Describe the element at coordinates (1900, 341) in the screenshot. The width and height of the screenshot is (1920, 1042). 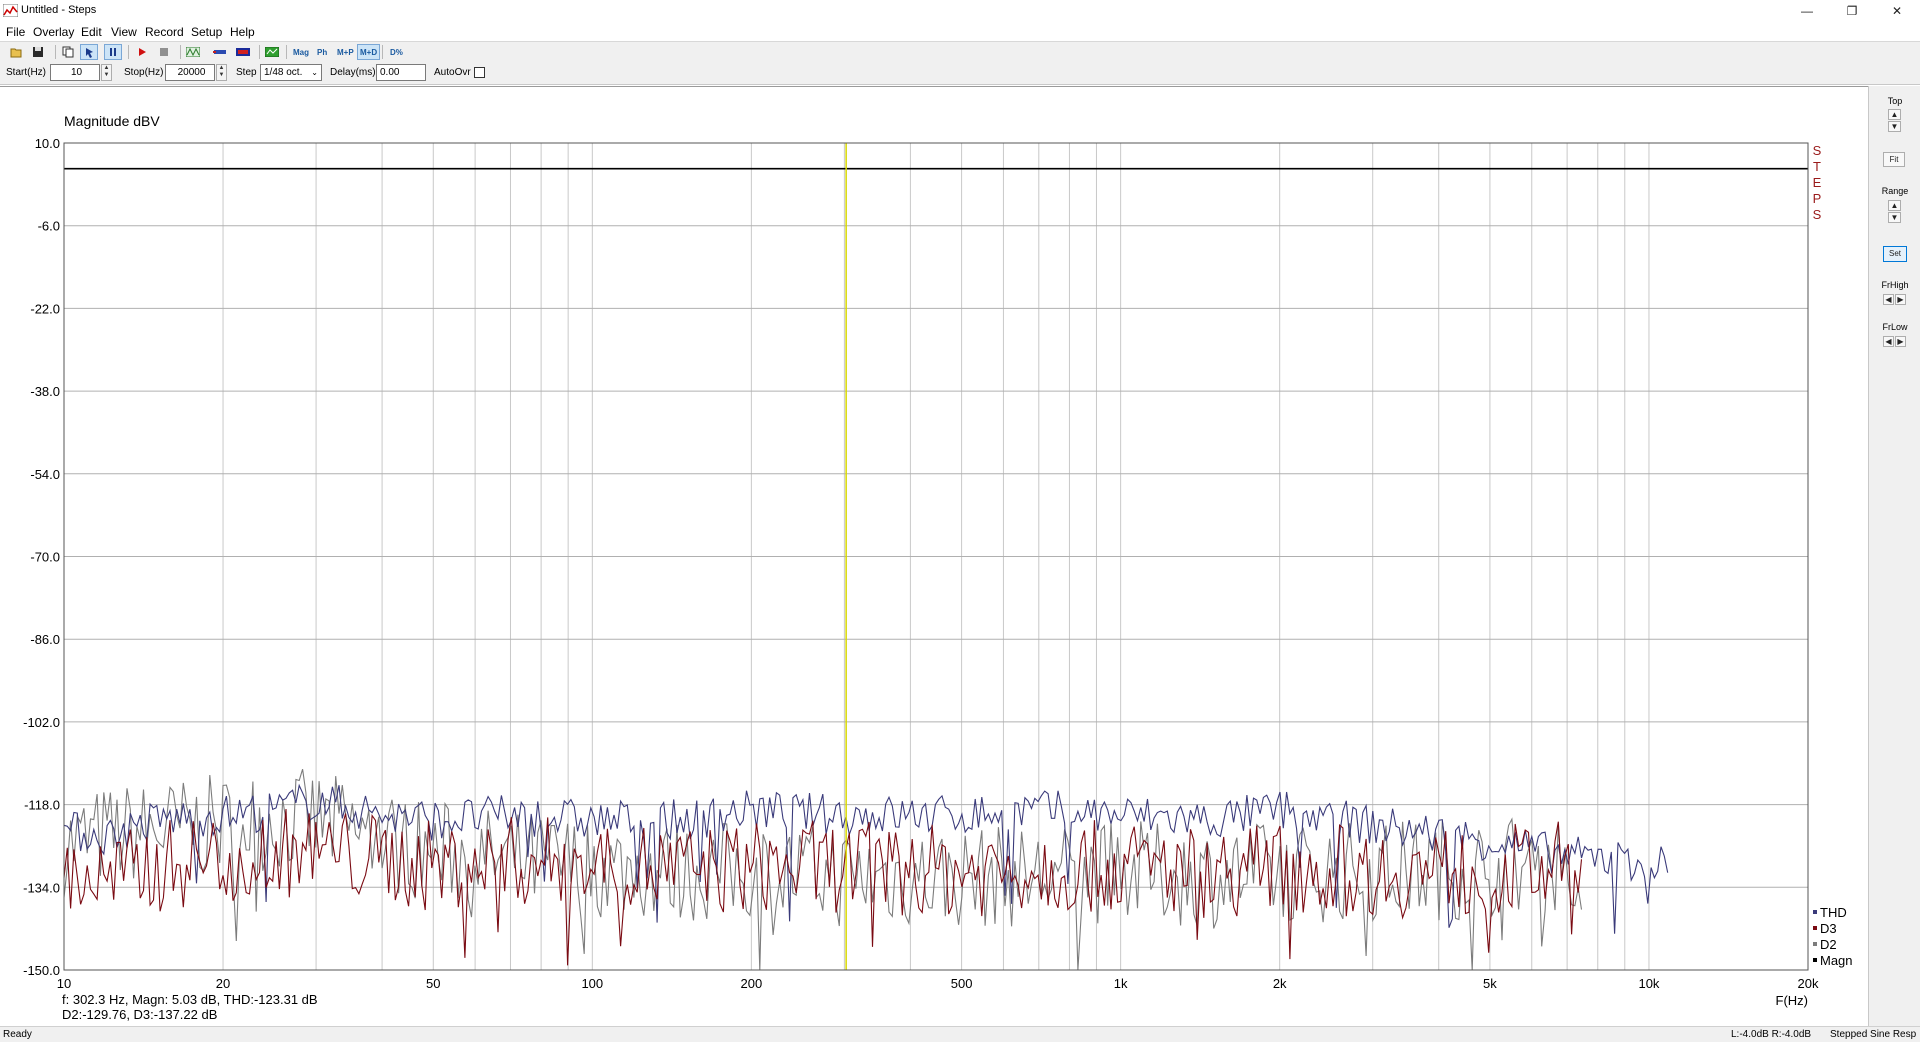
I see `frlow-right-button: ▶` at that location.